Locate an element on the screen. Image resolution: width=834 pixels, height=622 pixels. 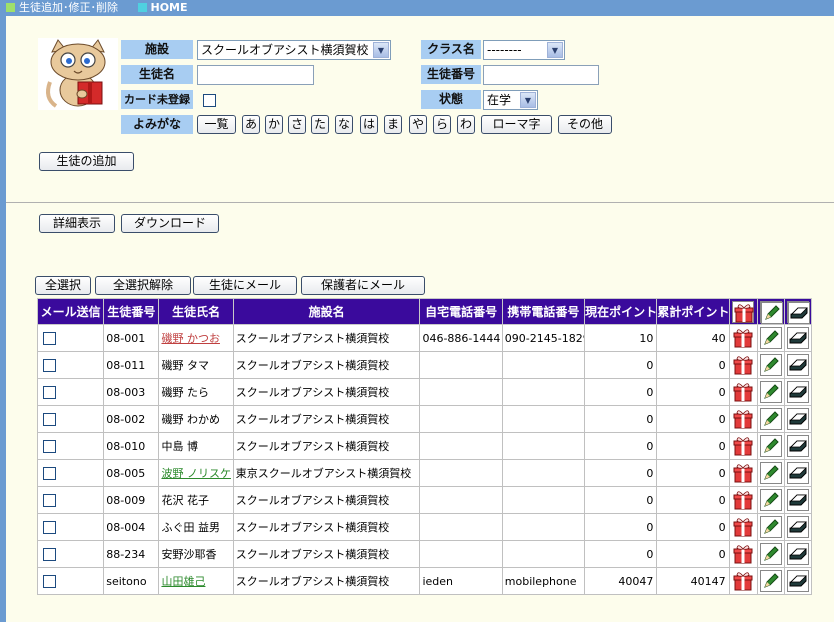
col-header-delete is located at coordinates (798, 311).